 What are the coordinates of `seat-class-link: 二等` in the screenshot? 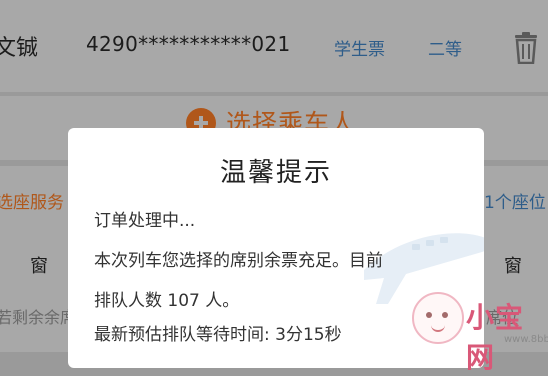 It's located at (445, 47).